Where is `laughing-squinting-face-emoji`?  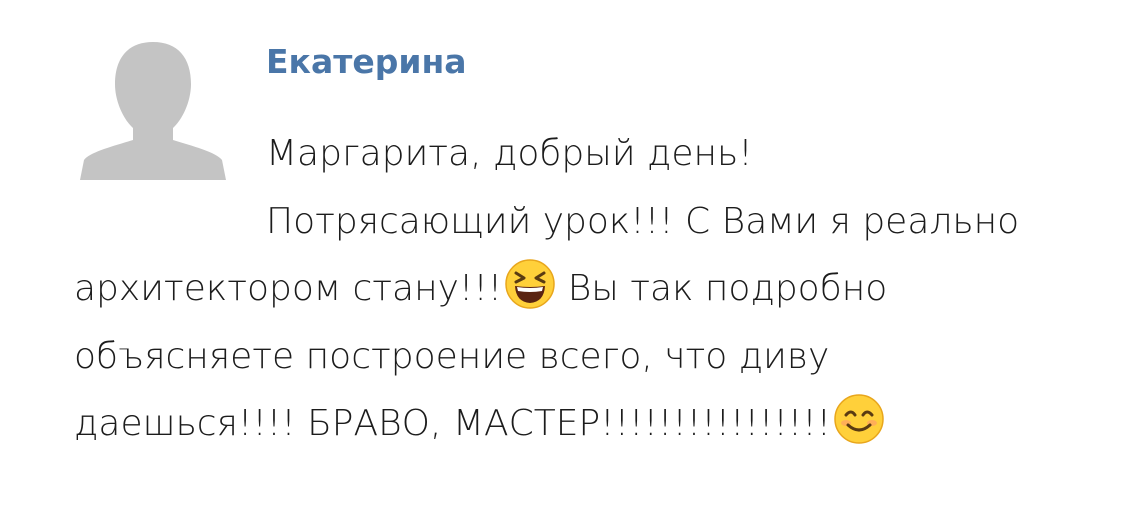
laughing-squinting-face-emoji is located at coordinates (530, 284).